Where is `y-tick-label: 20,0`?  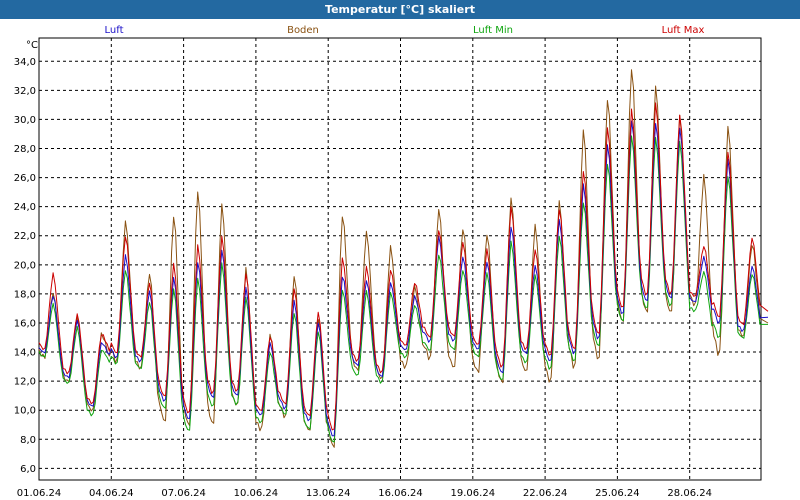 y-tick-label: 20,0 is located at coordinates (25, 265).